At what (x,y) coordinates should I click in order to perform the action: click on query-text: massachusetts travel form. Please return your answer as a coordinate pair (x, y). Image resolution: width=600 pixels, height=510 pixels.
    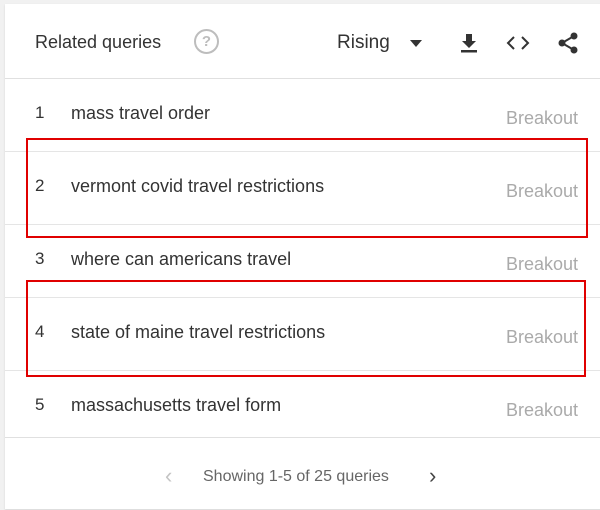
    Looking at the image, I should click on (176, 405).